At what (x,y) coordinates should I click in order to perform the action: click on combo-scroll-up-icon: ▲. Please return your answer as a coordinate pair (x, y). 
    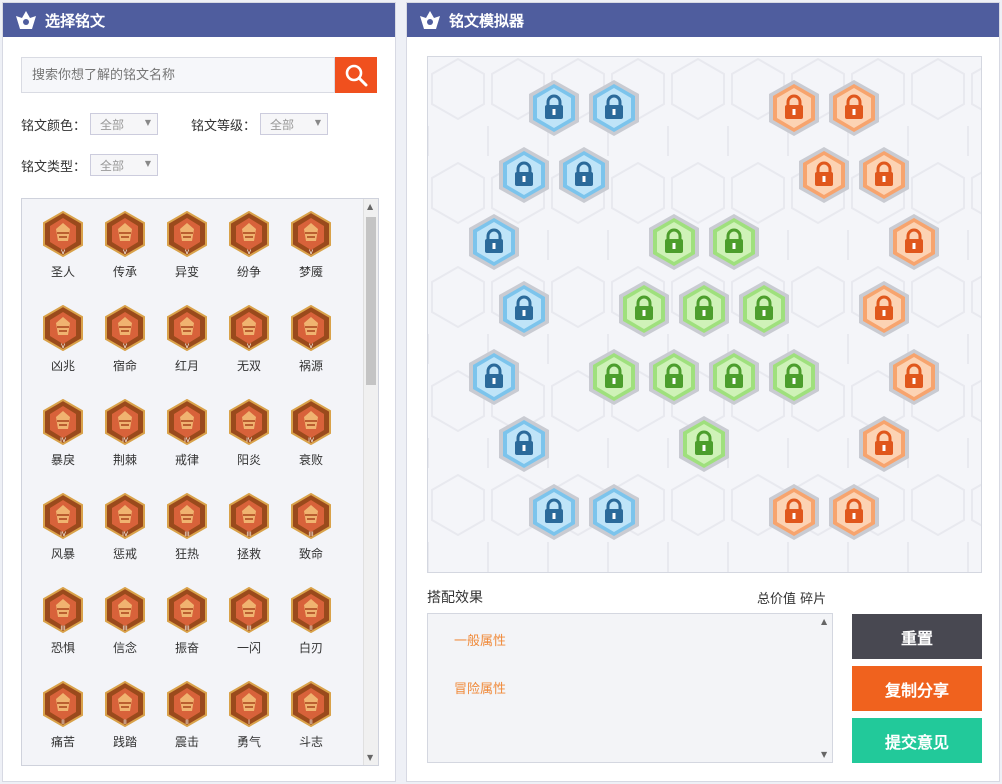
    Looking at the image, I should click on (824, 621).